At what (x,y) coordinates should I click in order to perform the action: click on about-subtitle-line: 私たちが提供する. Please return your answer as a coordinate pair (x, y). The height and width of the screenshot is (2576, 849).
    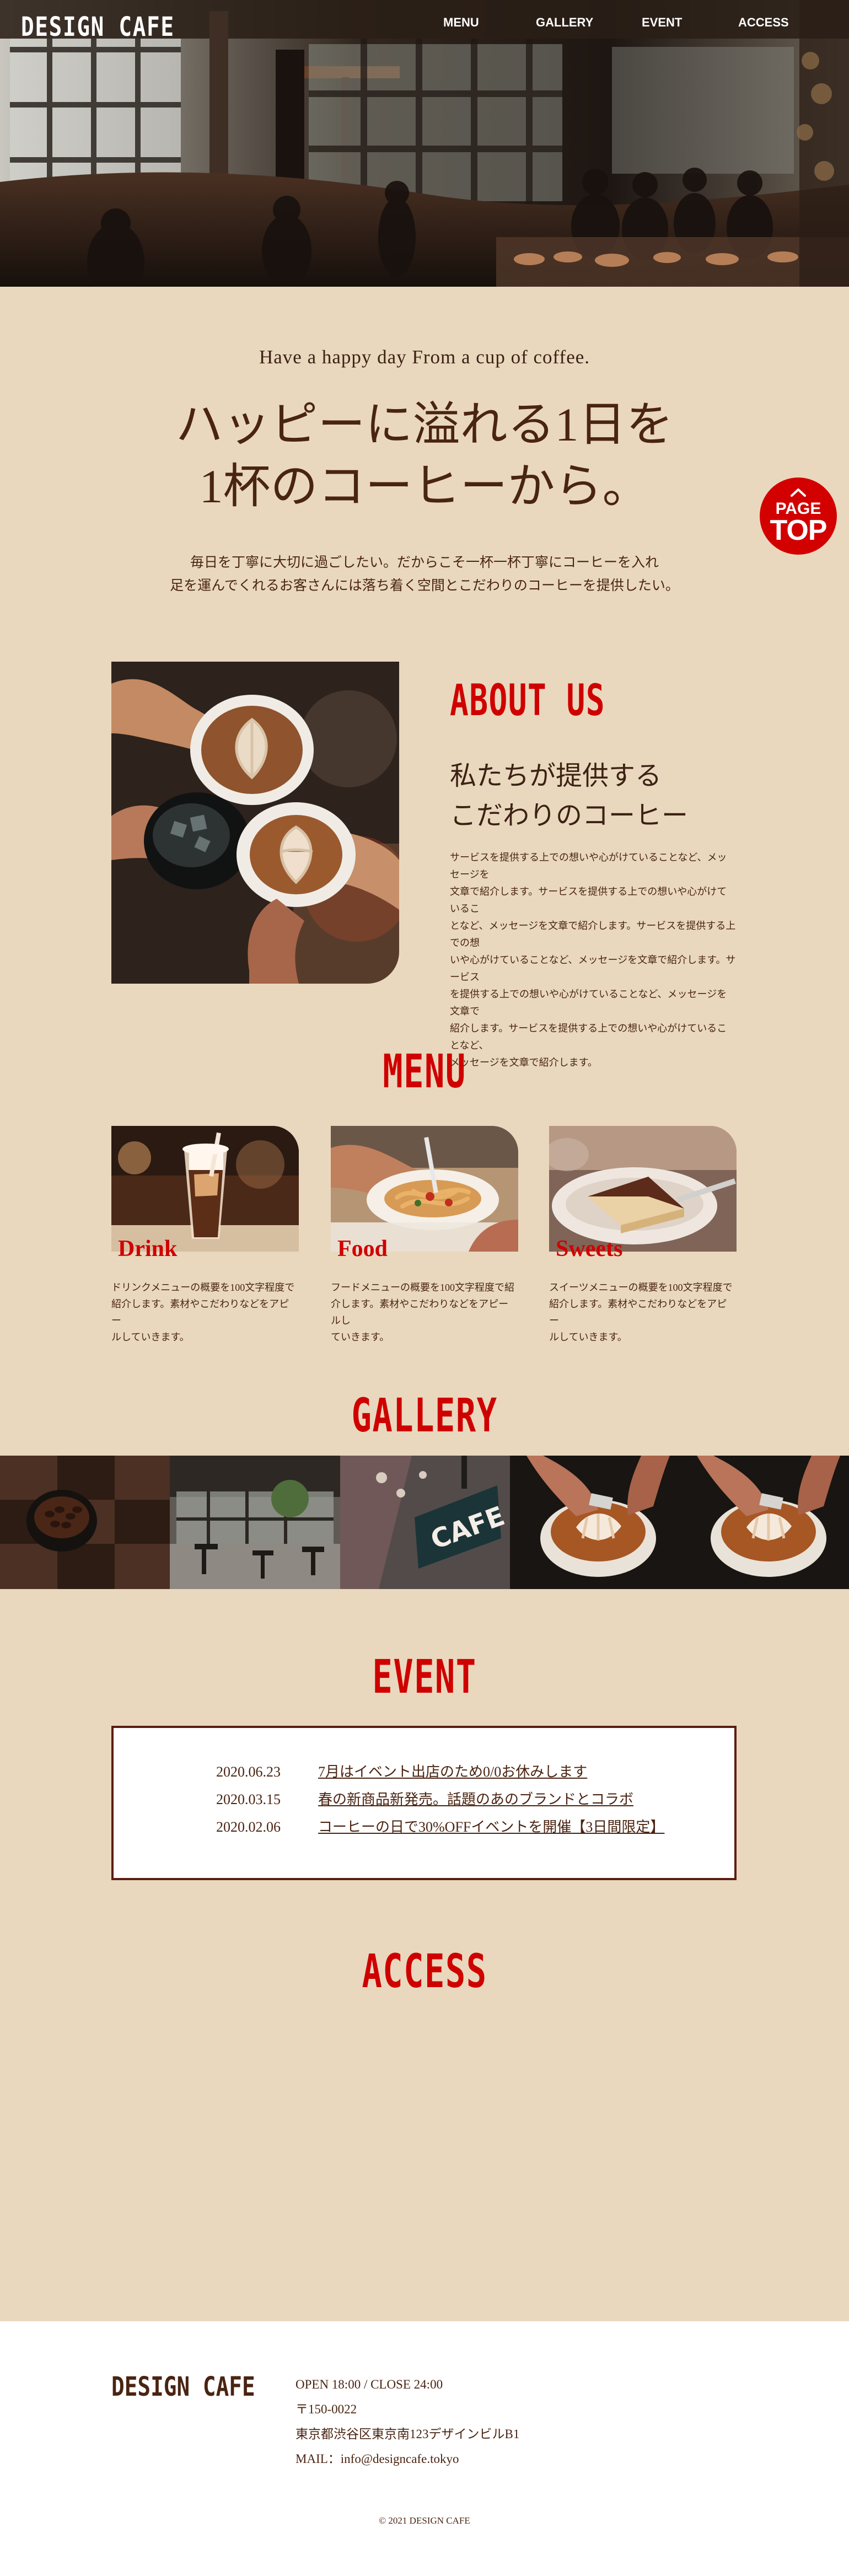
    Looking at the image, I should click on (556, 776).